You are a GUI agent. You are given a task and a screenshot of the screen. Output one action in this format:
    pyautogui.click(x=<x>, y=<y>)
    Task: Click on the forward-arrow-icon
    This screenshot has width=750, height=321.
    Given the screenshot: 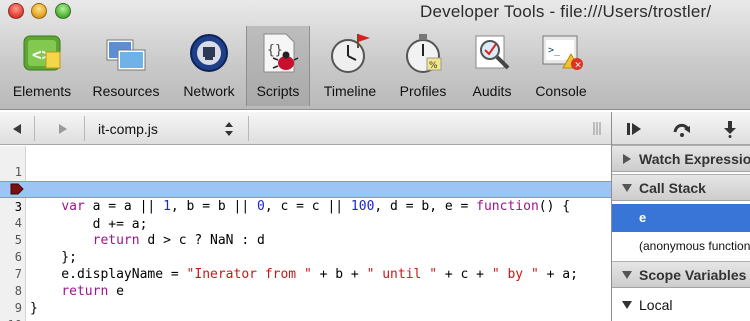 What is the action you would take?
    pyautogui.click(x=63, y=128)
    